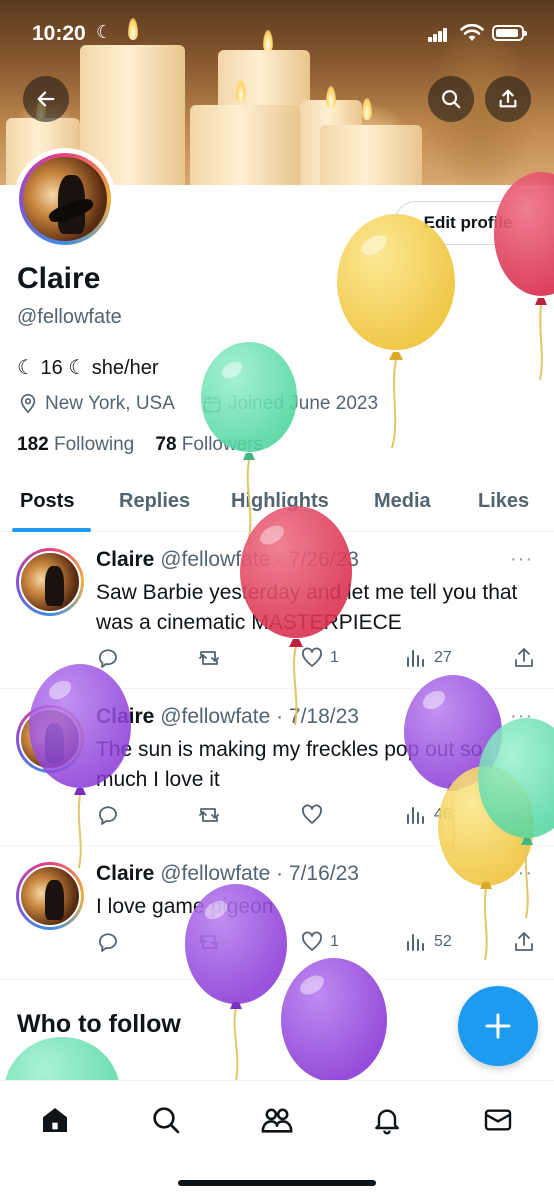  I want to click on views-button: 46, so click(428, 815).